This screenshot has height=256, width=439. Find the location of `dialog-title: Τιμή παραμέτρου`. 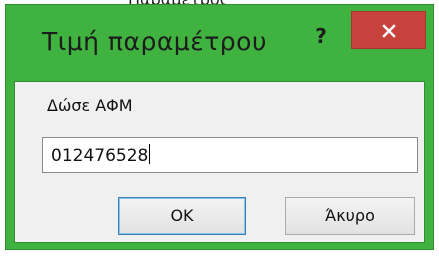

dialog-title: Τιμή παραμέτρου is located at coordinates (154, 41).